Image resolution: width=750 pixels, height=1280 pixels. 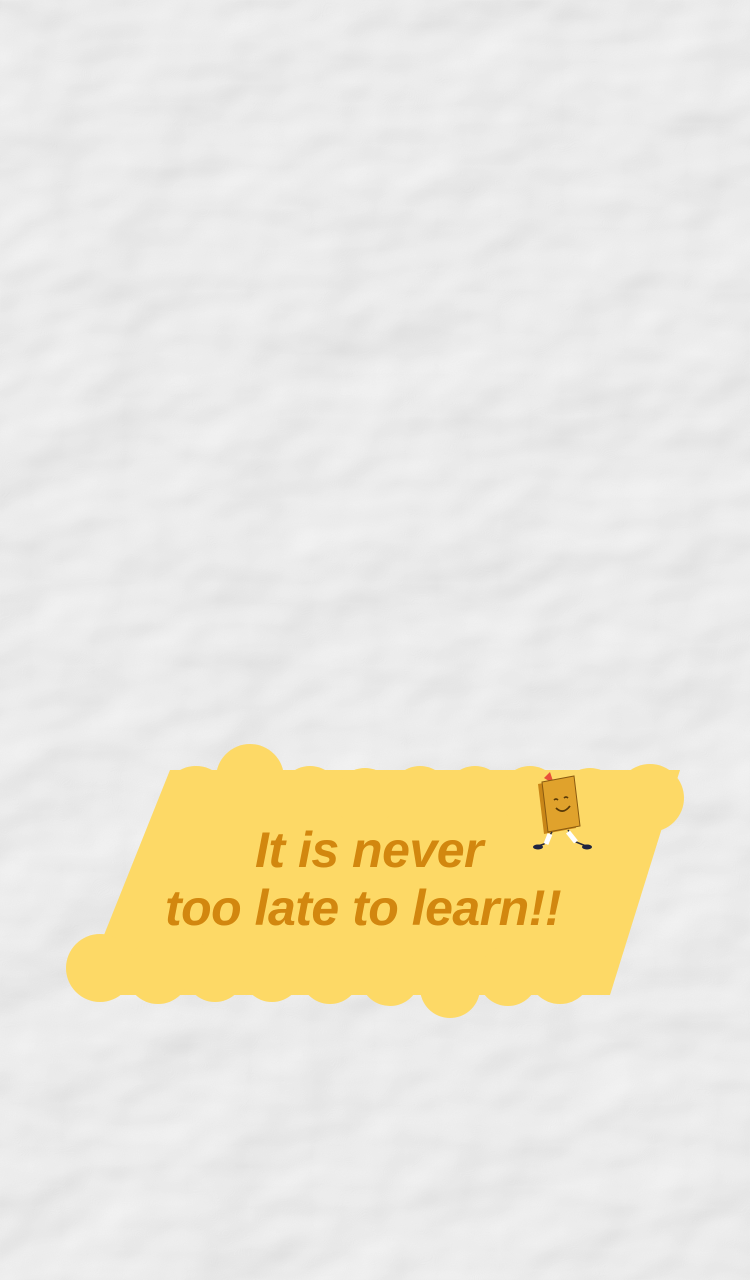 I want to click on quote-line-1: It is never, so click(x=369, y=850).